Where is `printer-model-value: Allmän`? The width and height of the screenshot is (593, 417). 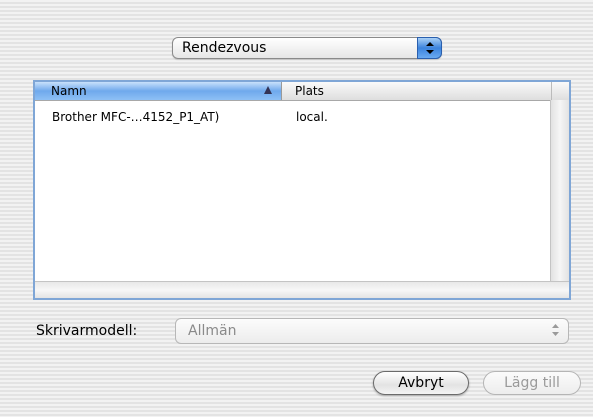 printer-model-value: Allmän is located at coordinates (212, 331).